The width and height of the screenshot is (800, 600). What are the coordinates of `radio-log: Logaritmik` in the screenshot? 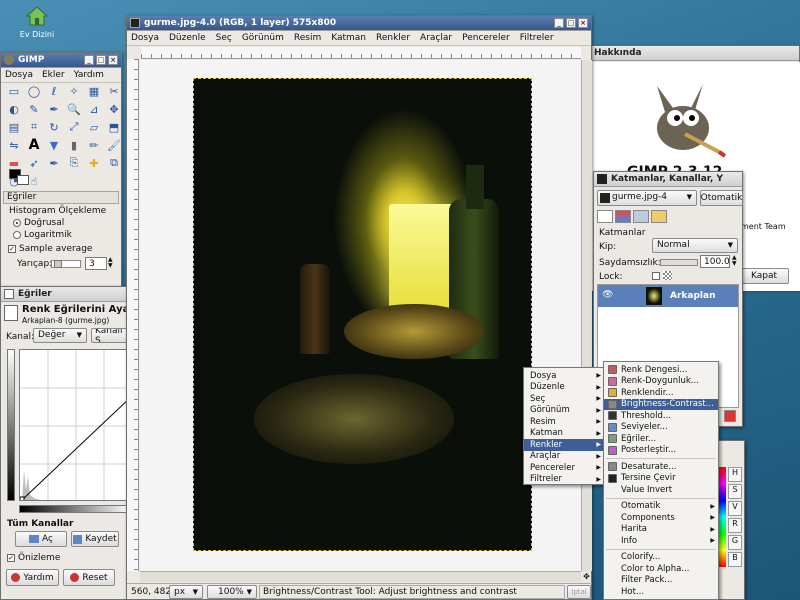 It's located at (42, 235).